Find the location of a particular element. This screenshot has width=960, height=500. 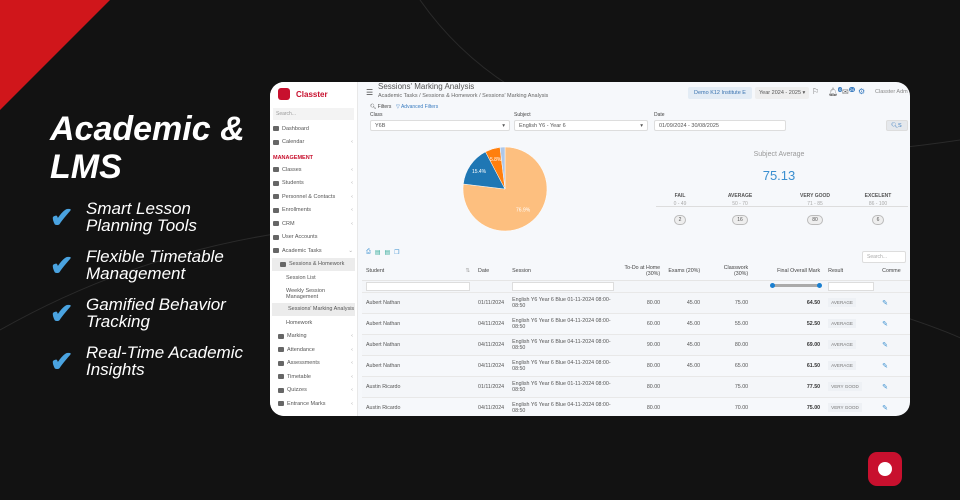

filters-tab: 🔍︎ Filters is located at coordinates (380, 107).